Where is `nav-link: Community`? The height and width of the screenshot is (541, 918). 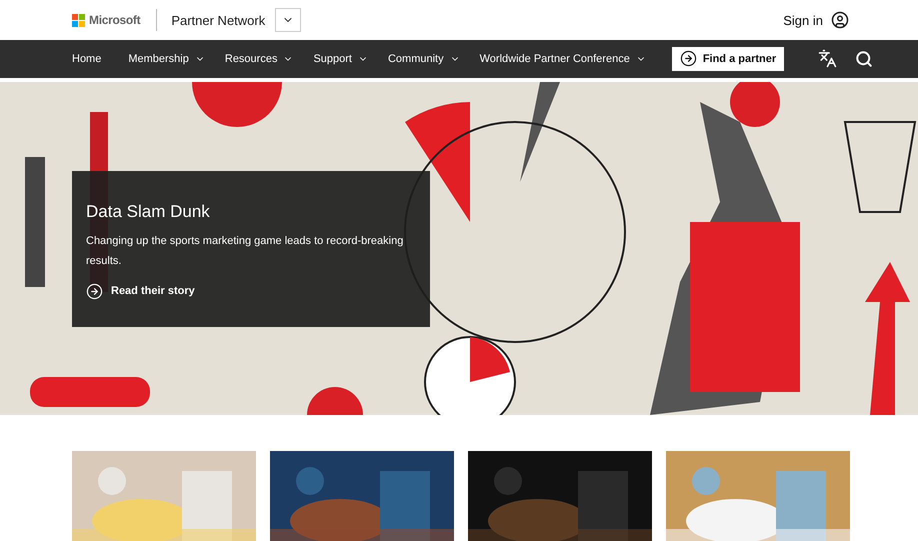 nav-link: Community is located at coordinates (424, 58).